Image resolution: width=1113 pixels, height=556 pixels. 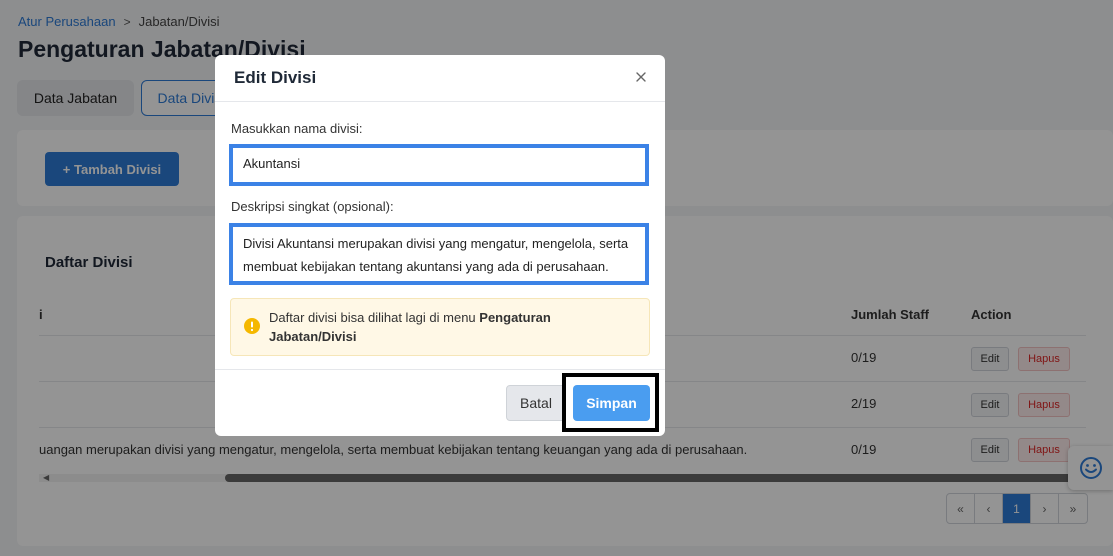 I want to click on cancel-button: Batal, so click(x=536, y=403).